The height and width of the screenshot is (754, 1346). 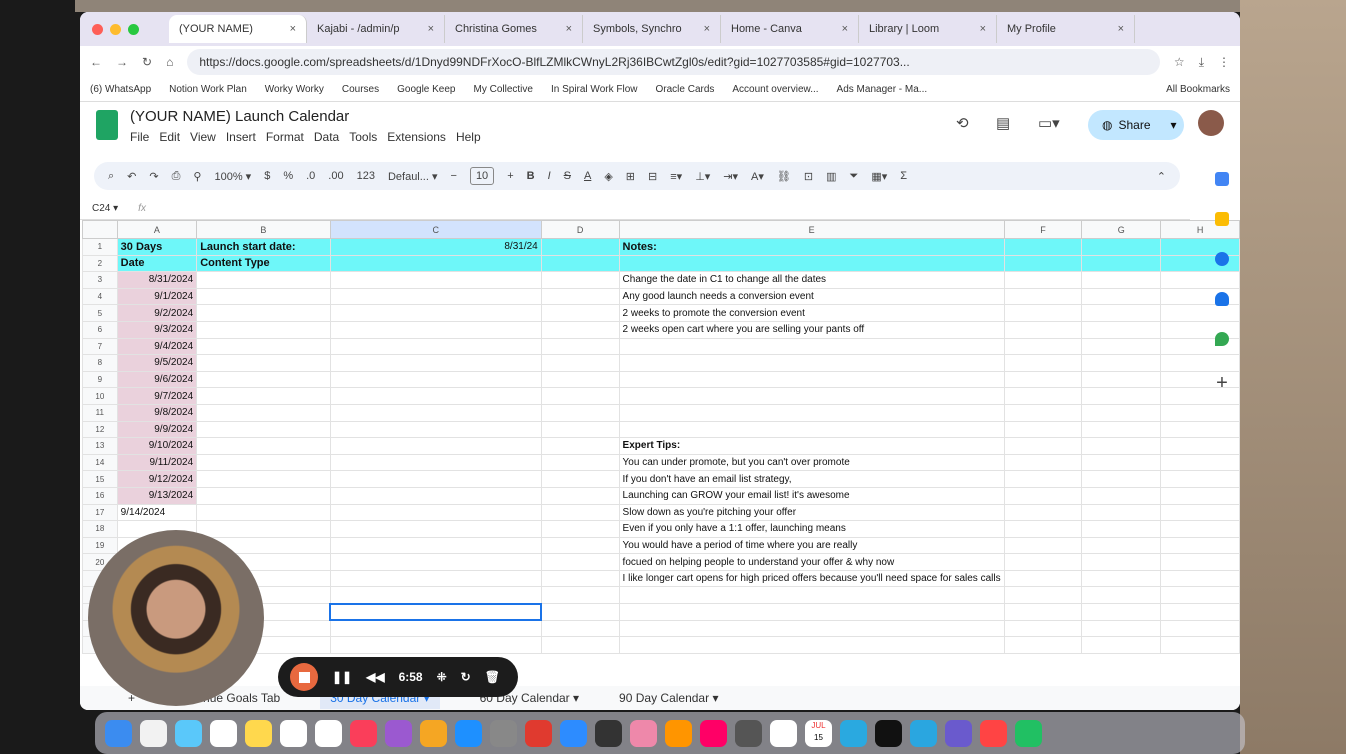 I want to click on cell-e: Notes:, so click(x=811, y=247).